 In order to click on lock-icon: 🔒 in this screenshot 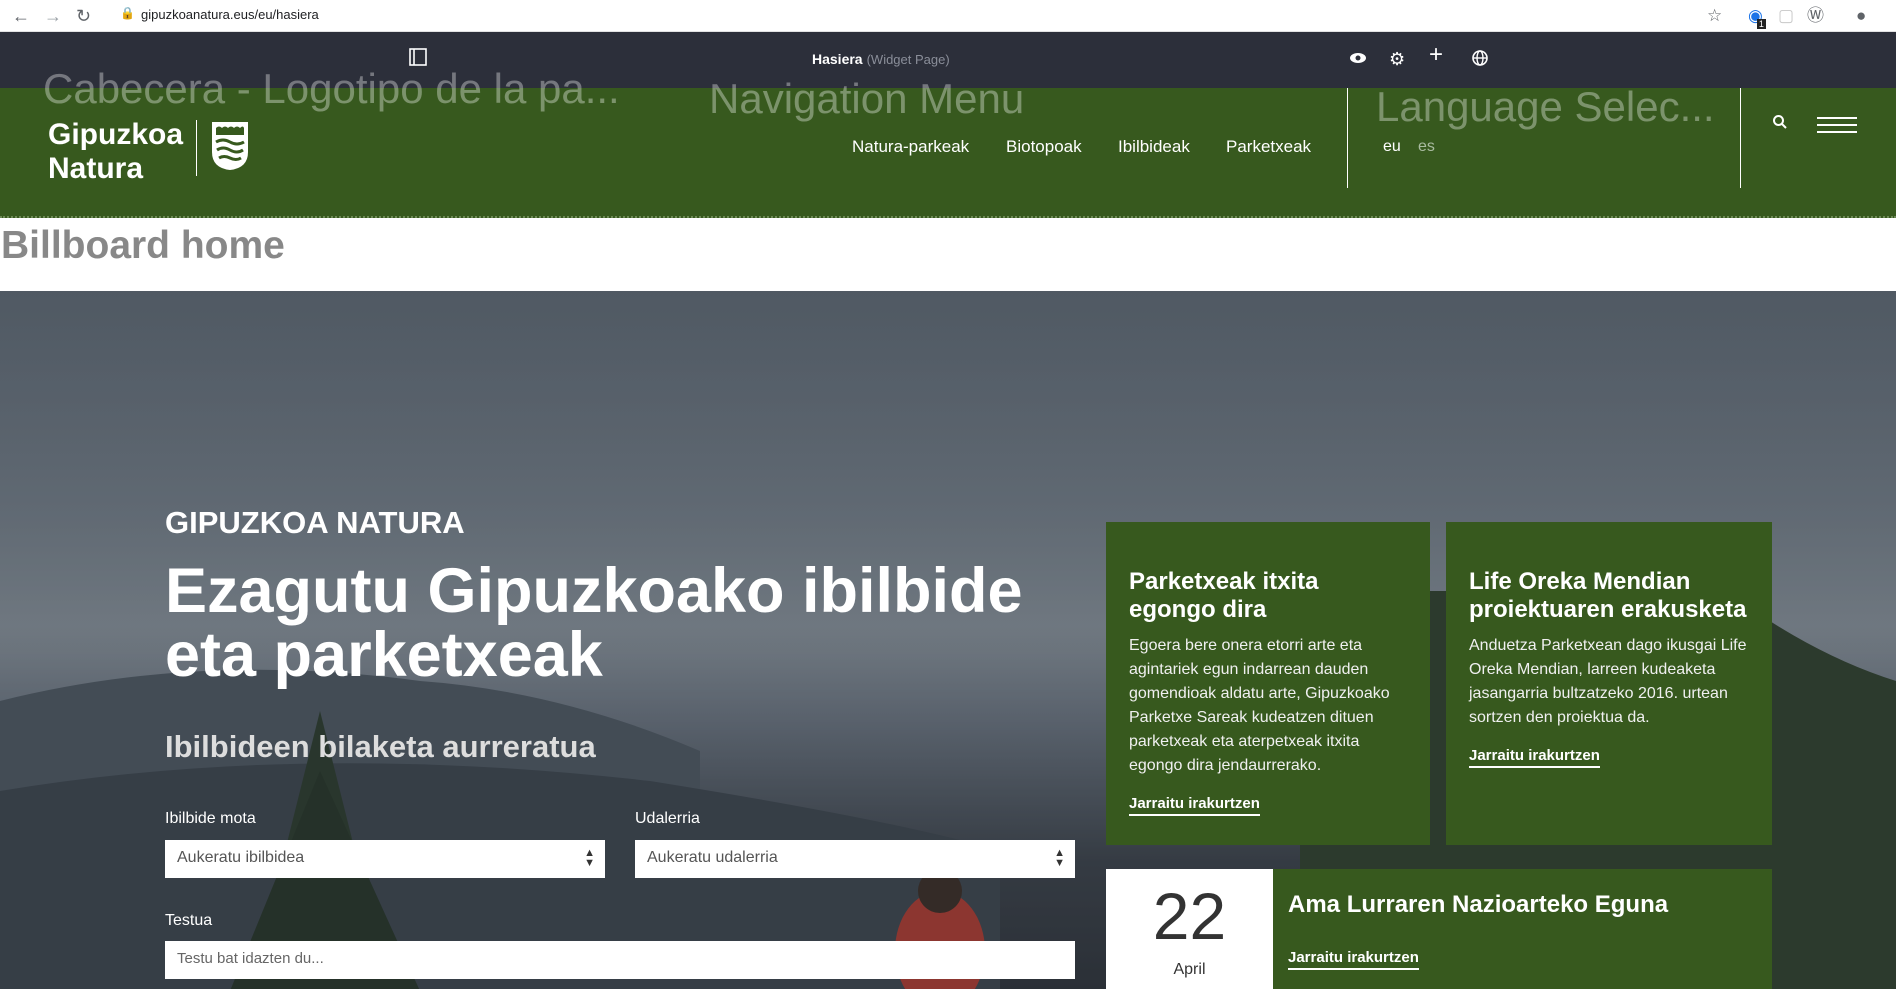, I will do `click(127, 13)`.